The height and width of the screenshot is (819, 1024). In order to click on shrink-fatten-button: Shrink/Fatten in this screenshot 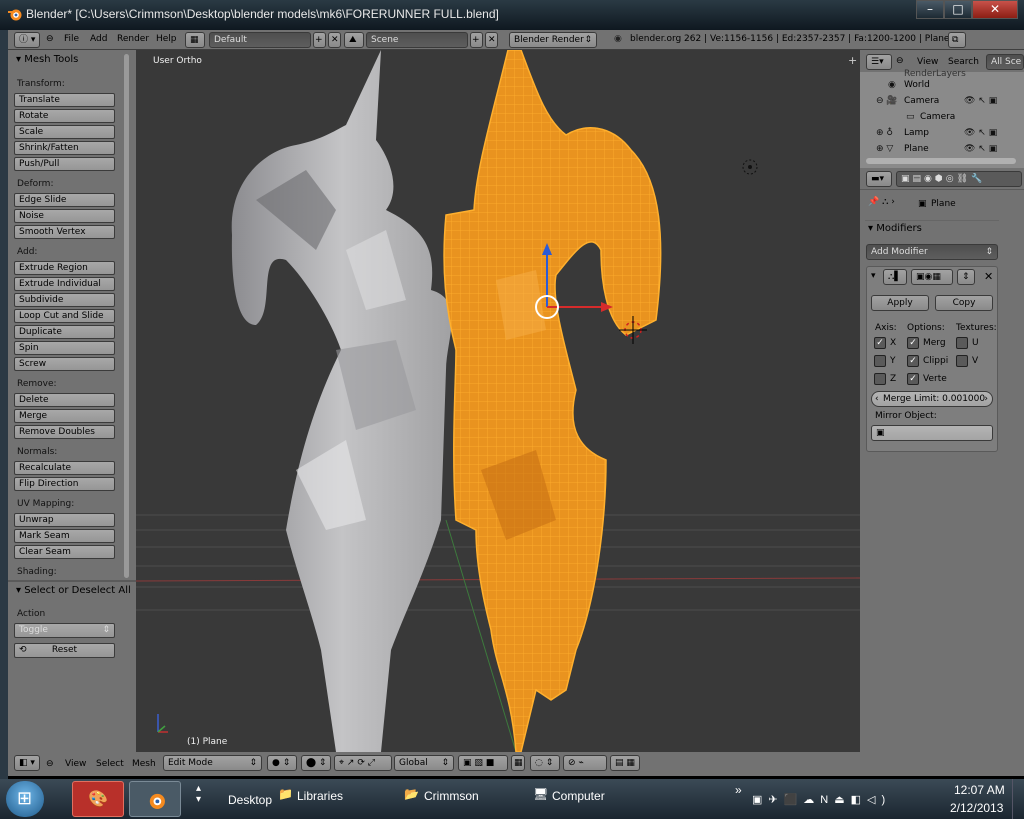, I will do `click(64, 148)`.